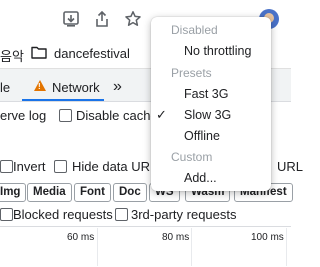 Image resolution: width=320 pixels, height=267 pixels. Describe the element at coordinates (290, 166) in the screenshot. I see `url-filter-partial: URL` at that location.